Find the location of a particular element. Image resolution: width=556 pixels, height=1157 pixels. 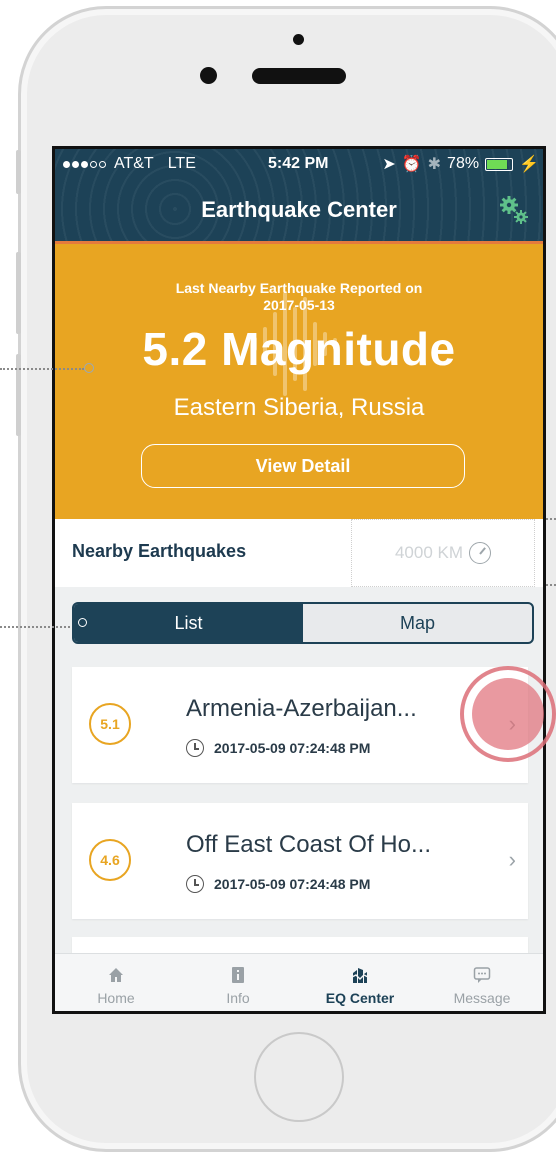

reported-date: 2017-05-13 is located at coordinates (299, 305).